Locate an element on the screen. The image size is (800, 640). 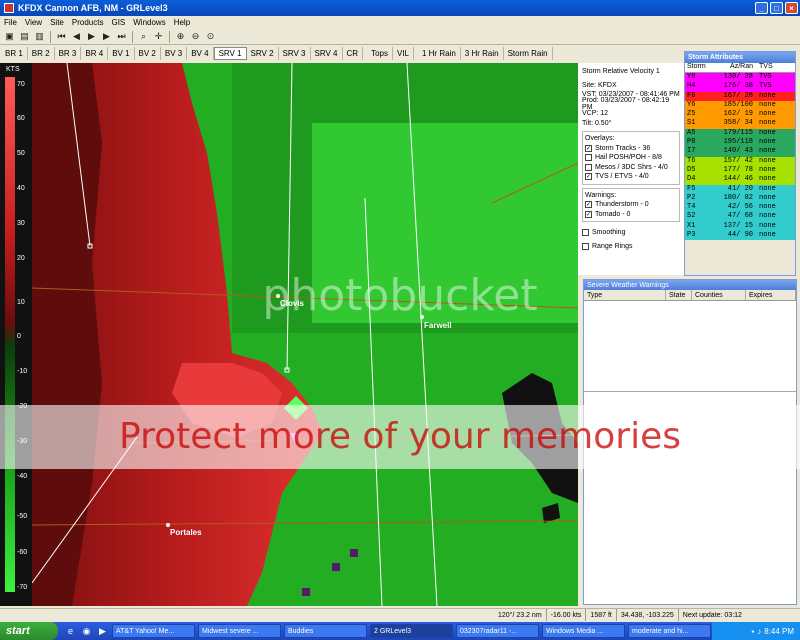
zoom-reset-icon: ⊙ is located at coordinates (210, 36).